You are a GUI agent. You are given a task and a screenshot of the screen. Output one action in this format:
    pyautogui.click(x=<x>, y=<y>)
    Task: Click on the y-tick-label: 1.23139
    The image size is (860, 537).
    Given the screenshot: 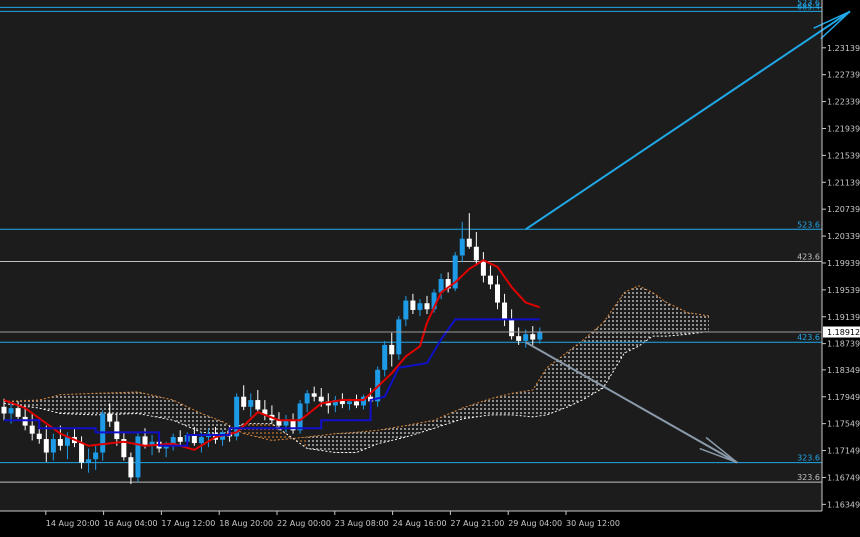 What is the action you would take?
    pyautogui.click(x=843, y=48)
    